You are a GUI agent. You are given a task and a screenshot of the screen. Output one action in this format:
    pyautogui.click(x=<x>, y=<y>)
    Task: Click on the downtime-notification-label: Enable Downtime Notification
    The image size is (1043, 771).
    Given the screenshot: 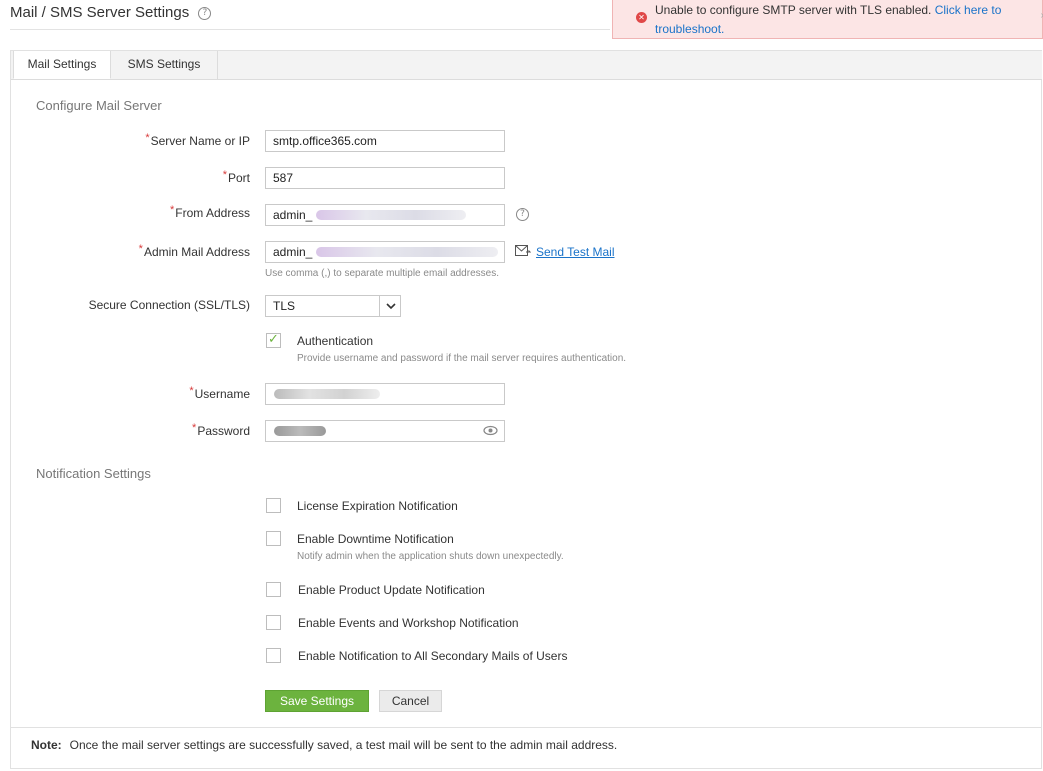 What is the action you would take?
    pyautogui.click(x=375, y=539)
    